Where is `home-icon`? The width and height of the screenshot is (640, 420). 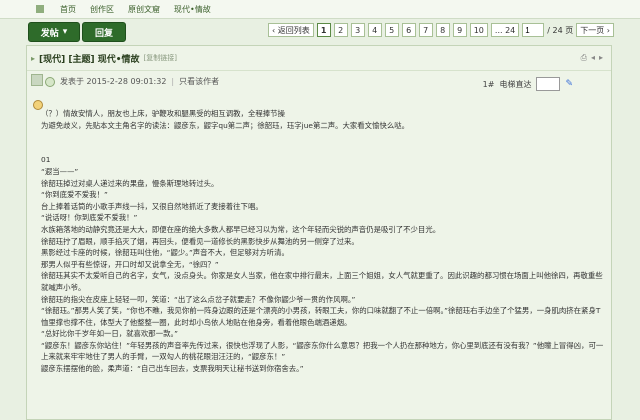
home-icon is located at coordinates (40, 9).